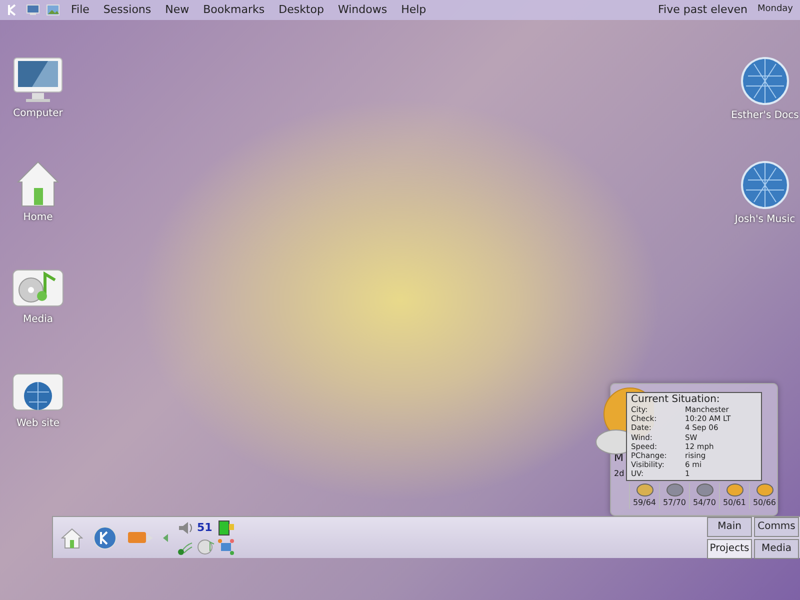 This screenshot has height=600, width=800. What do you see at coordinates (776, 548) in the screenshot?
I see `desktop-pager-button: Media` at bounding box center [776, 548].